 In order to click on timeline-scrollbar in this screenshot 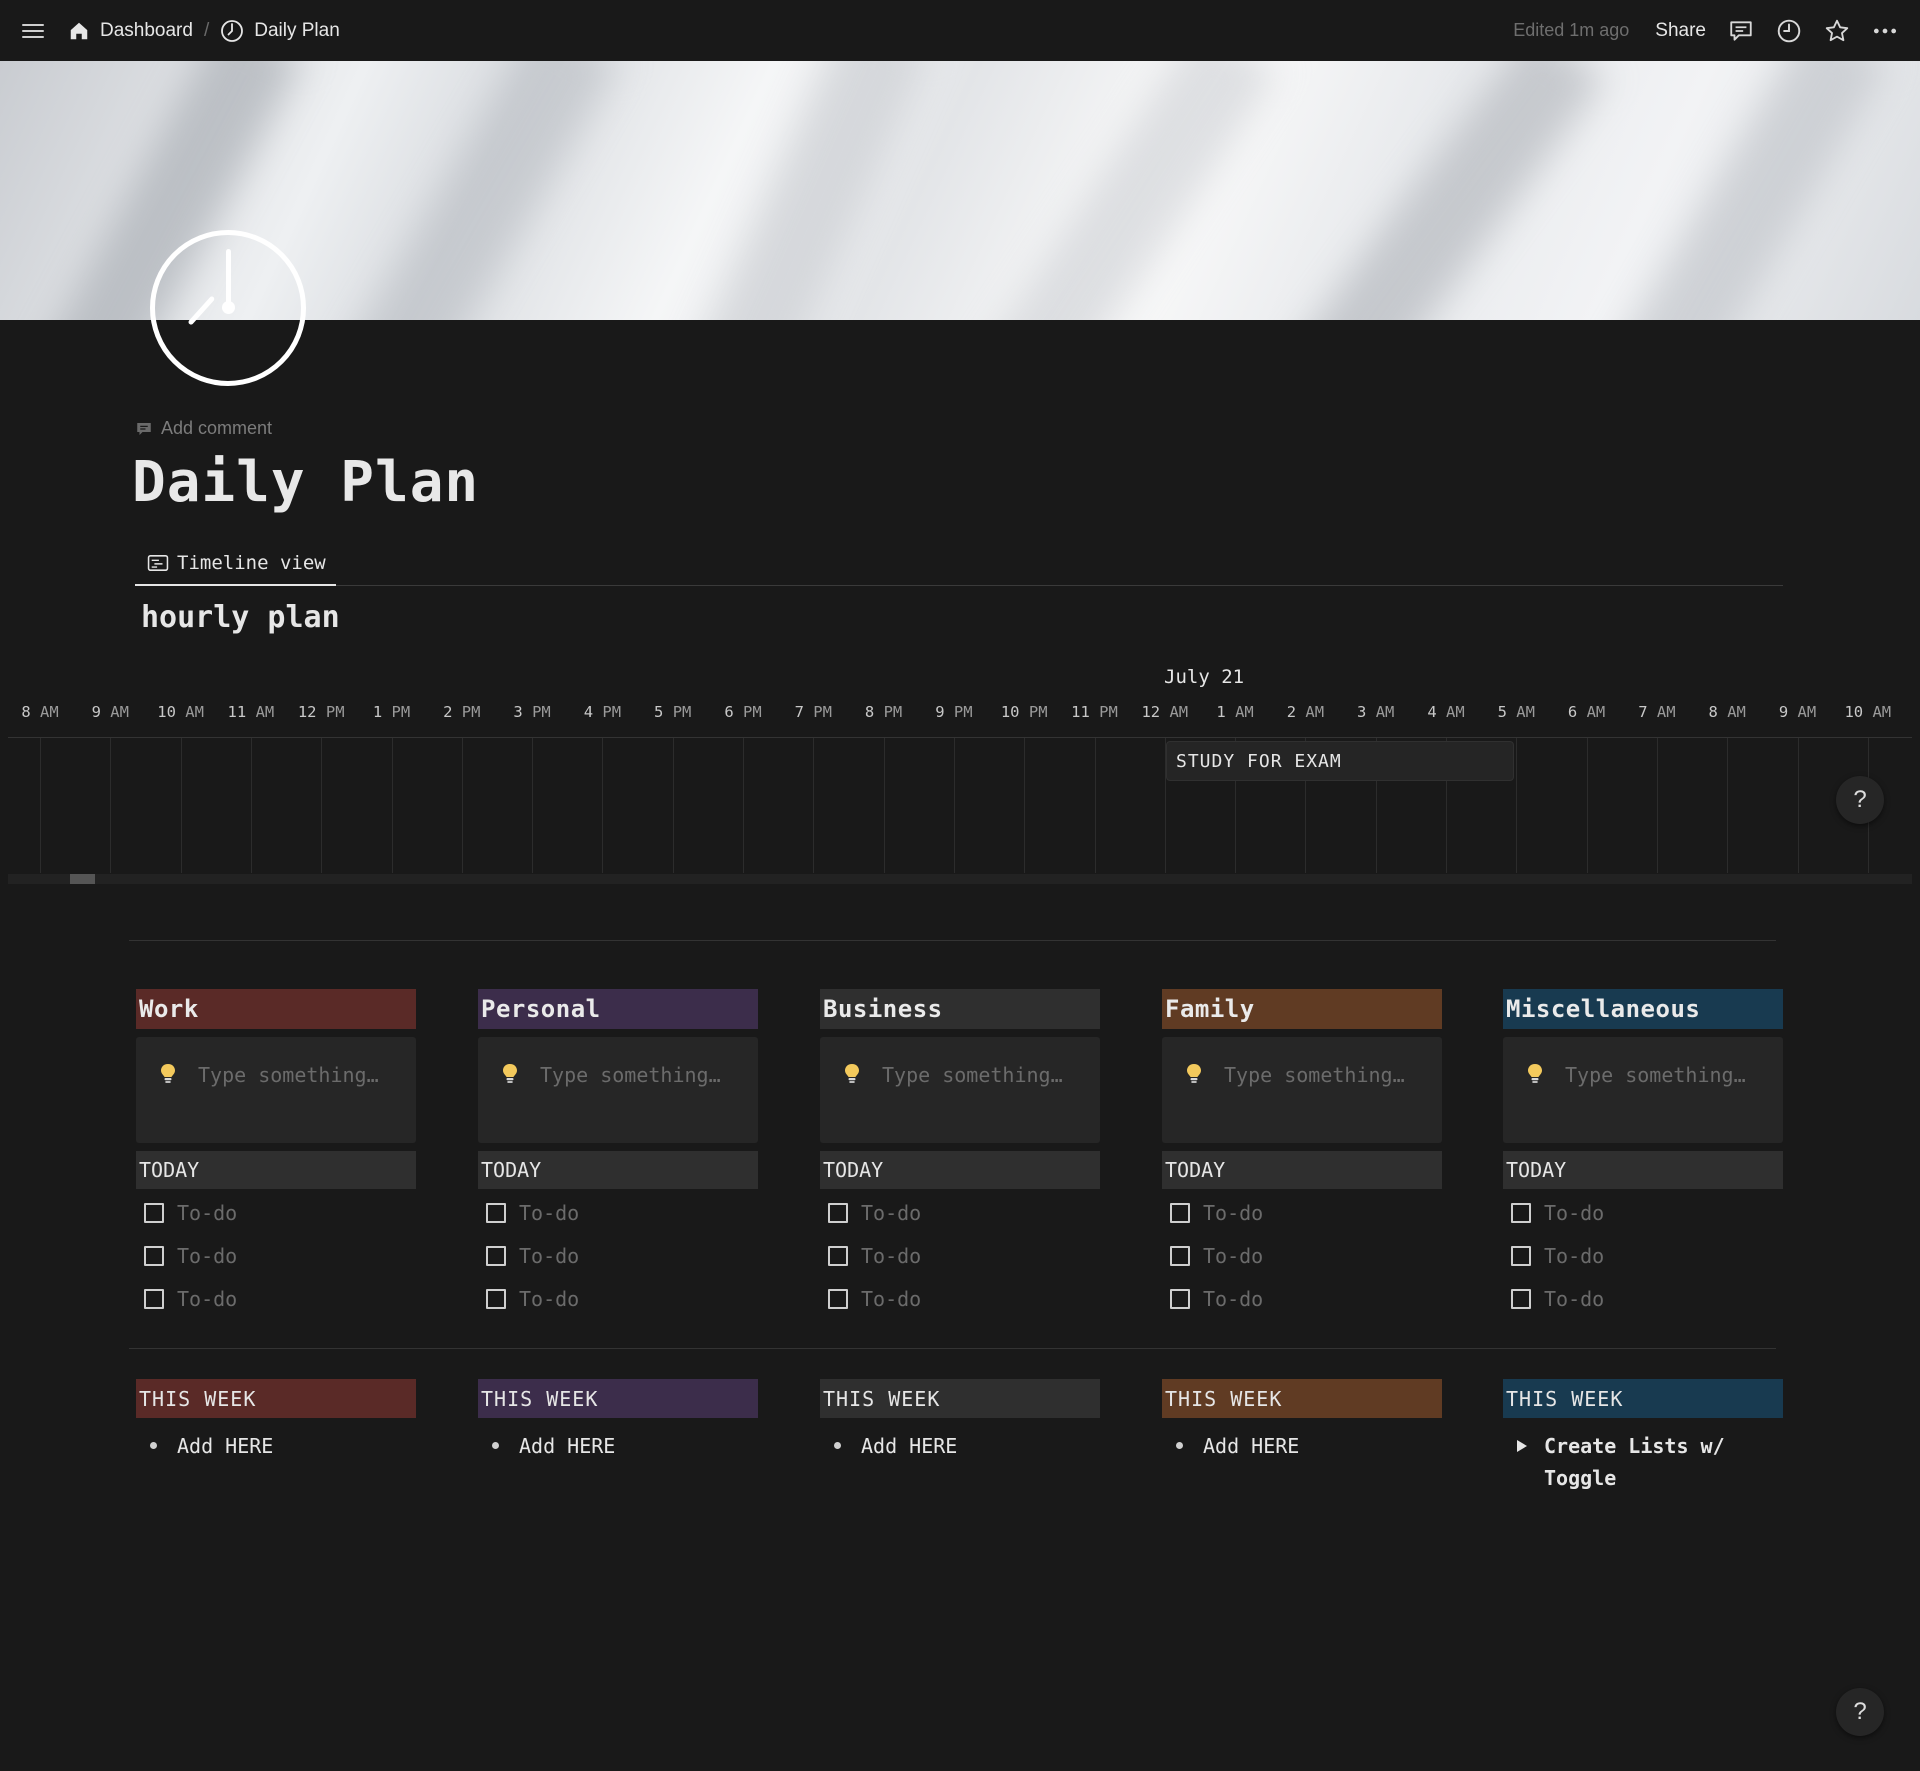, I will do `click(960, 879)`.